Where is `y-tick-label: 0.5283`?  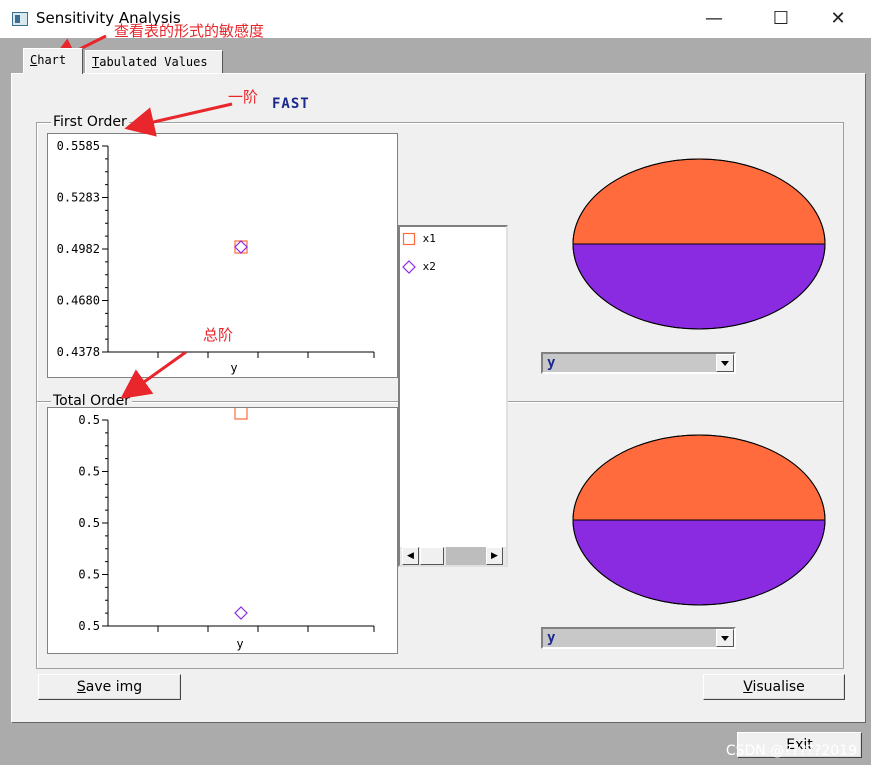 y-tick-label: 0.5283 is located at coordinates (78, 198).